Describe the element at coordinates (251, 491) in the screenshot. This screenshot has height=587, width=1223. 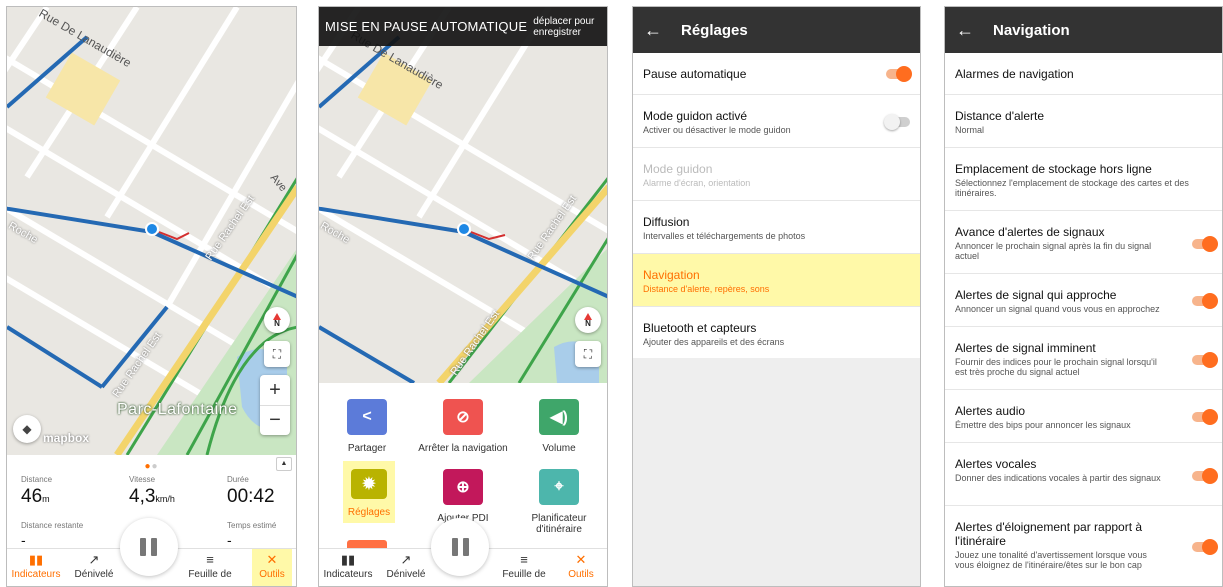
I see `stat-duration: Durée 00:42` at that location.